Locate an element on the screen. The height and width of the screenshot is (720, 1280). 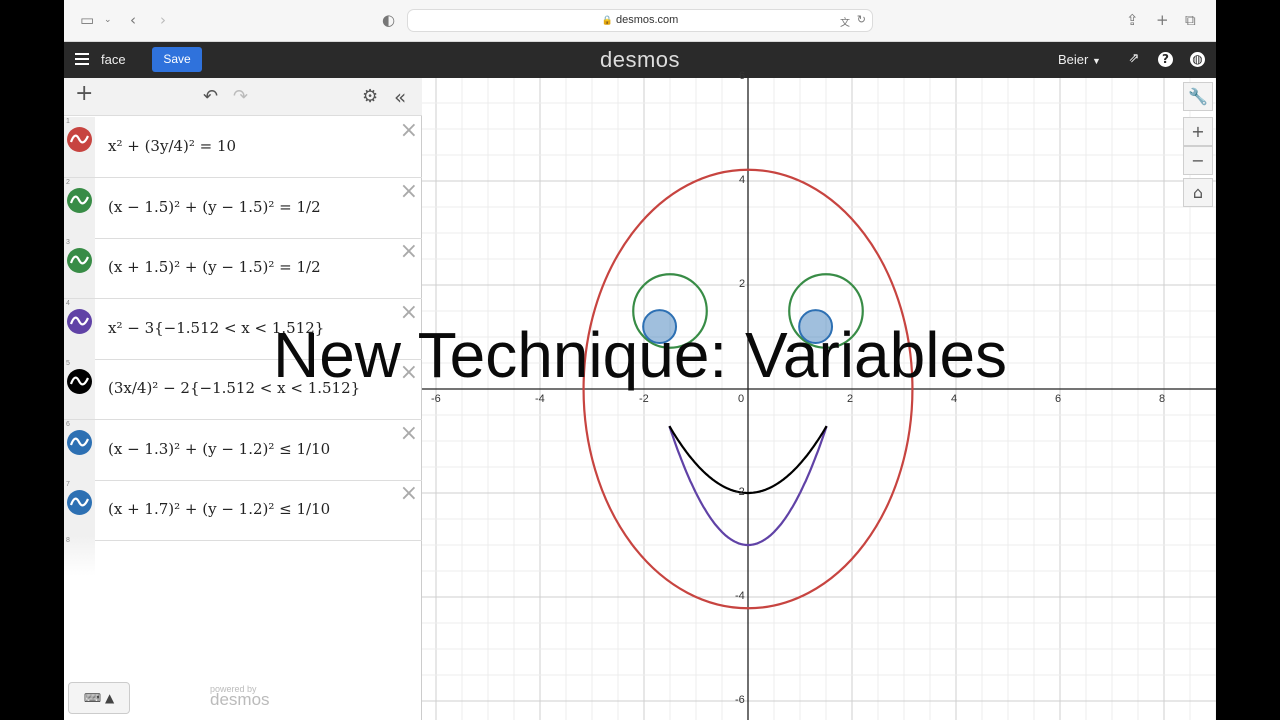
expression-formula: x² − 3{−1.512 < x < 1.512} is located at coordinates (216, 328).